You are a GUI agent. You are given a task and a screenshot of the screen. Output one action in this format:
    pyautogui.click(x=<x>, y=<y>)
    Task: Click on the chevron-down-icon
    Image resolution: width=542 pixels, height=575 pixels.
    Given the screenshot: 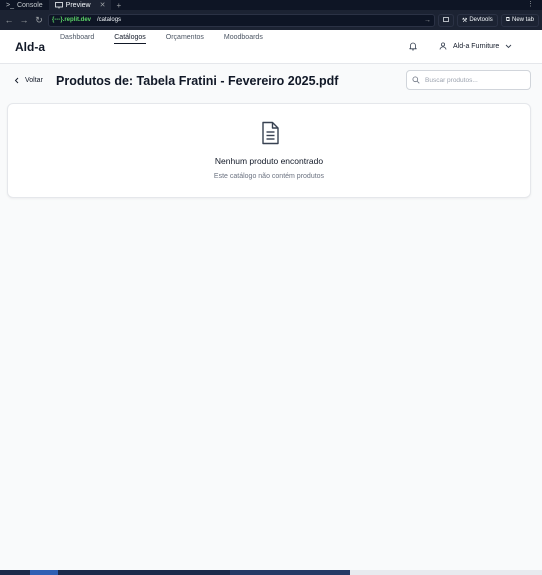 What is the action you would take?
    pyautogui.click(x=508, y=46)
    